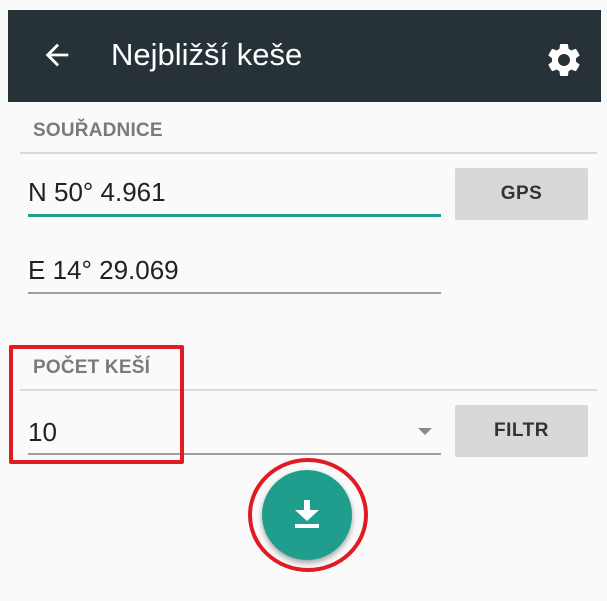 This screenshot has width=607, height=601. Describe the element at coordinates (564, 60) in the screenshot. I see `gear-icon` at that location.